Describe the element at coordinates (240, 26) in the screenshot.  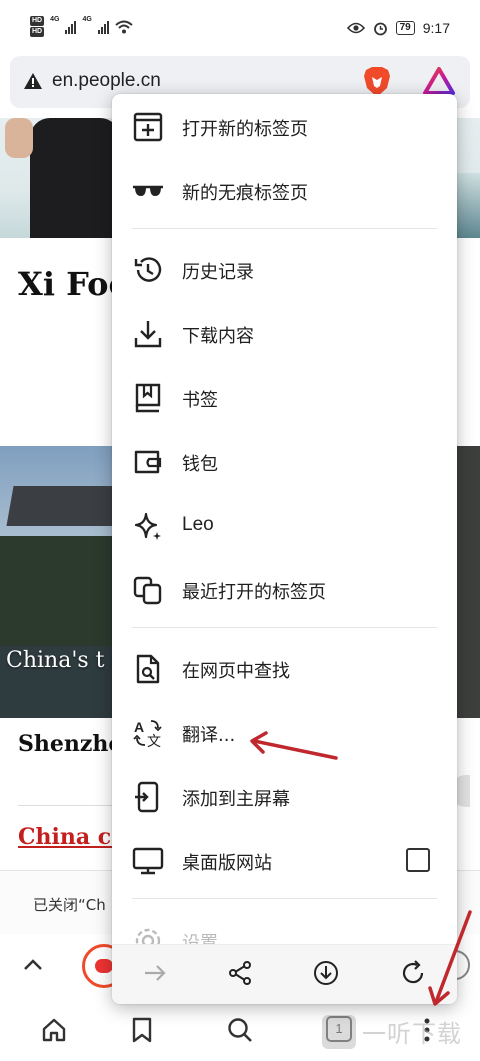
I see `status-bar: HD HD 4G 4G 79 9:17` at that location.